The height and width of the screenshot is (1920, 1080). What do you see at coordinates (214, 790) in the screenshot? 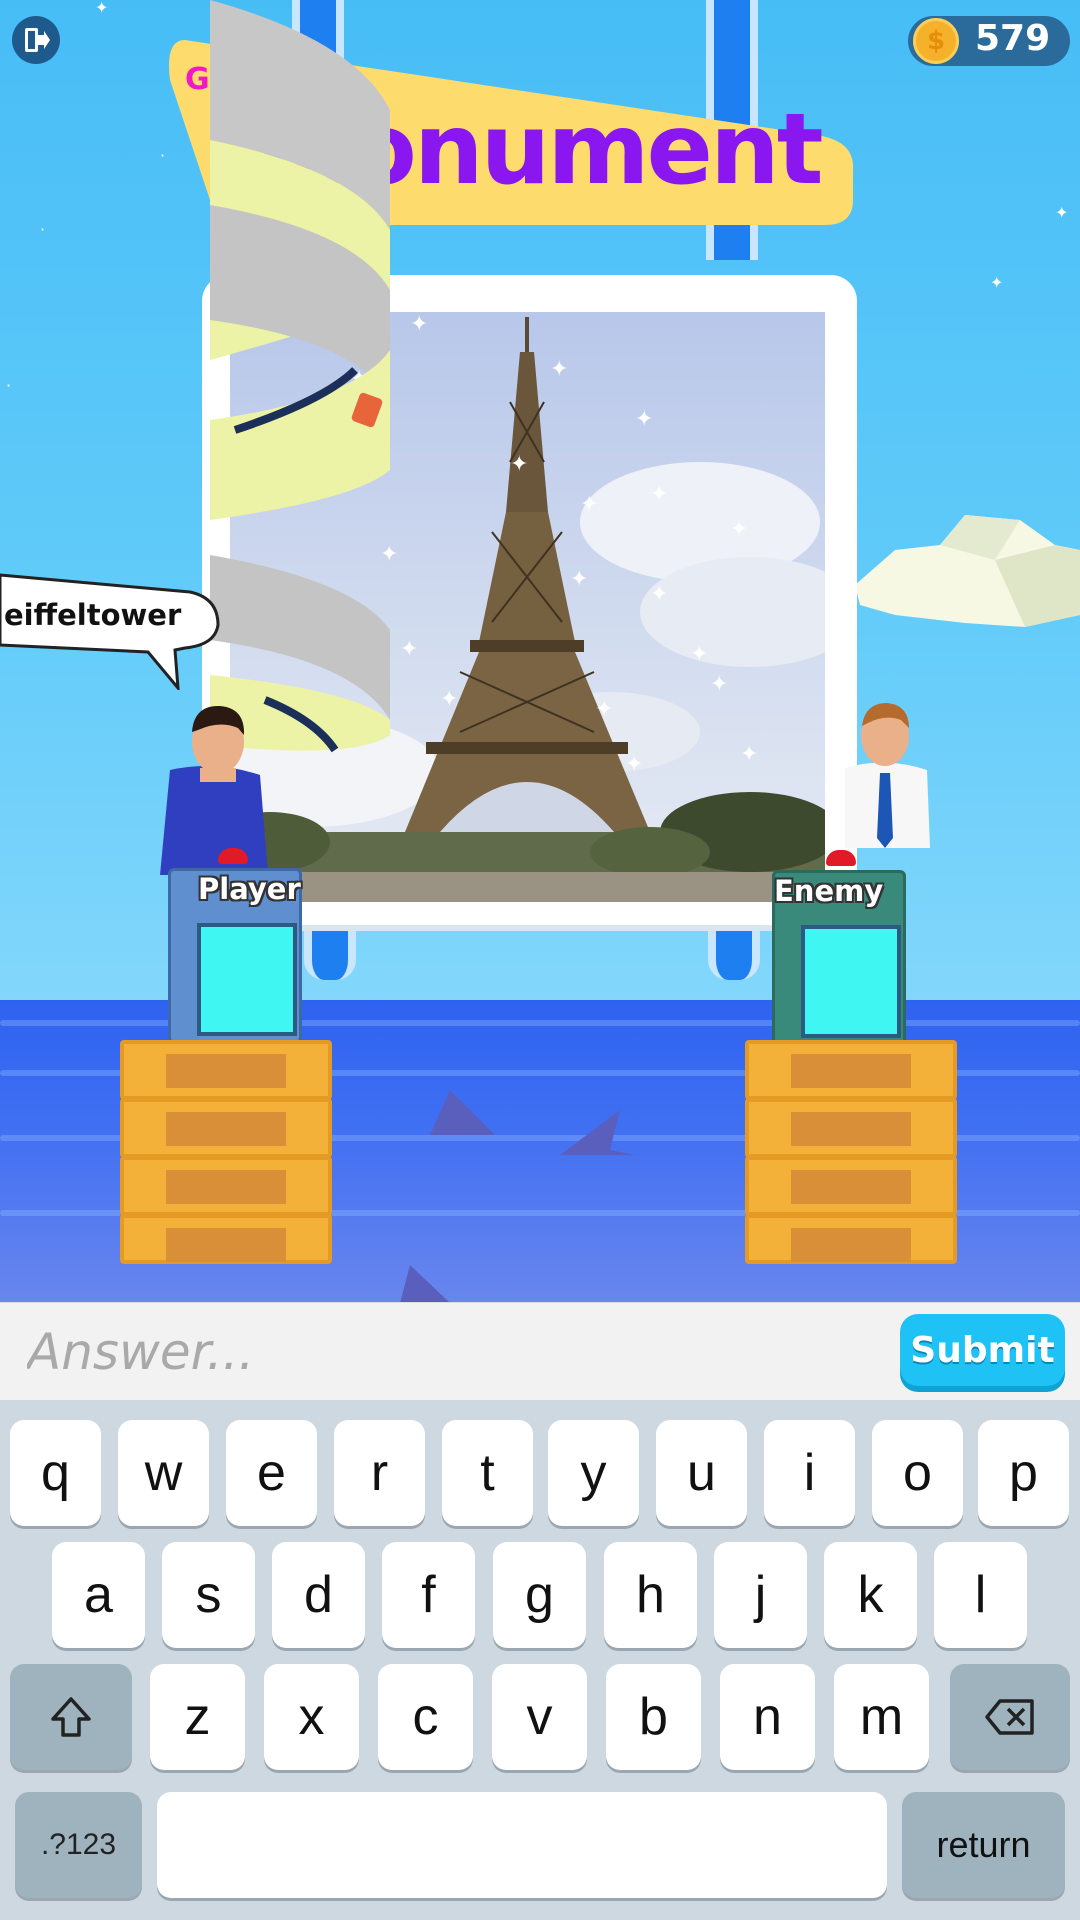
I see `player-character` at bounding box center [214, 790].